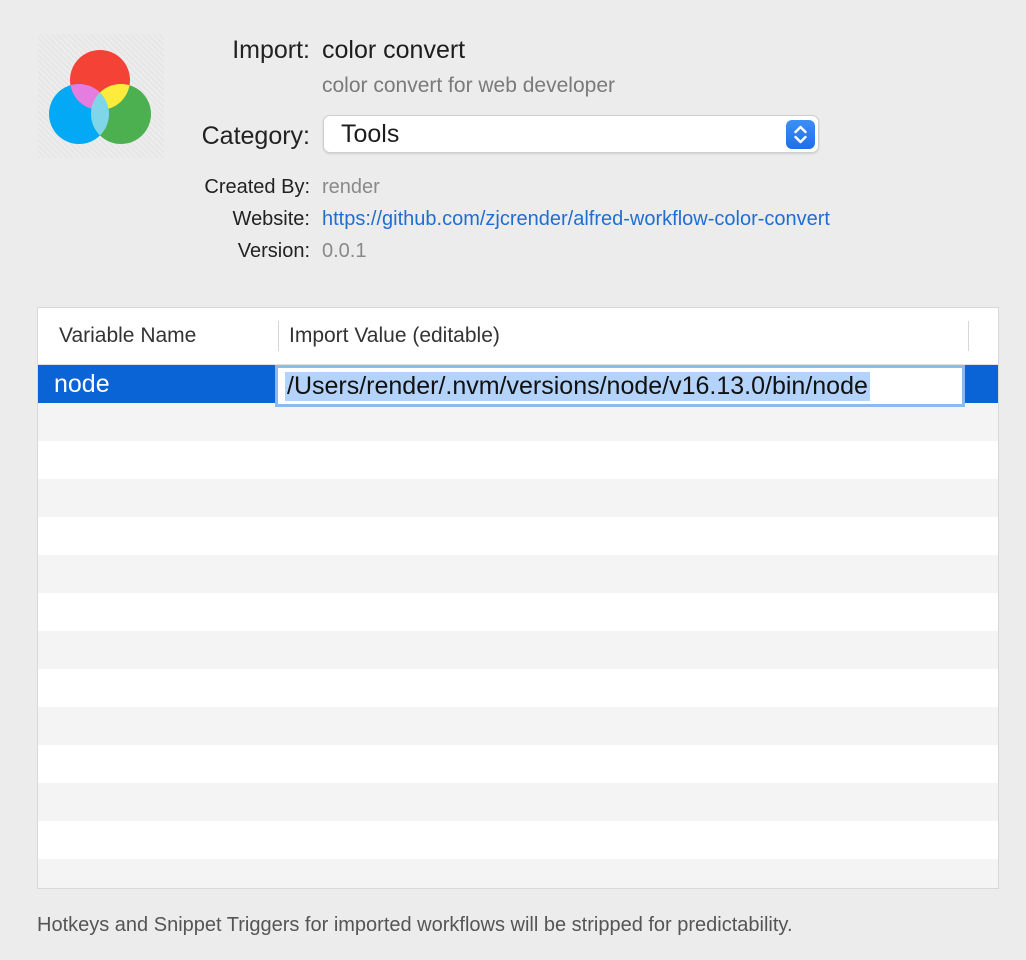  What do you see at coordinates (800, 134) in the screenshot?
I see `select-stepper-icon` at bounding box center [800, 134].